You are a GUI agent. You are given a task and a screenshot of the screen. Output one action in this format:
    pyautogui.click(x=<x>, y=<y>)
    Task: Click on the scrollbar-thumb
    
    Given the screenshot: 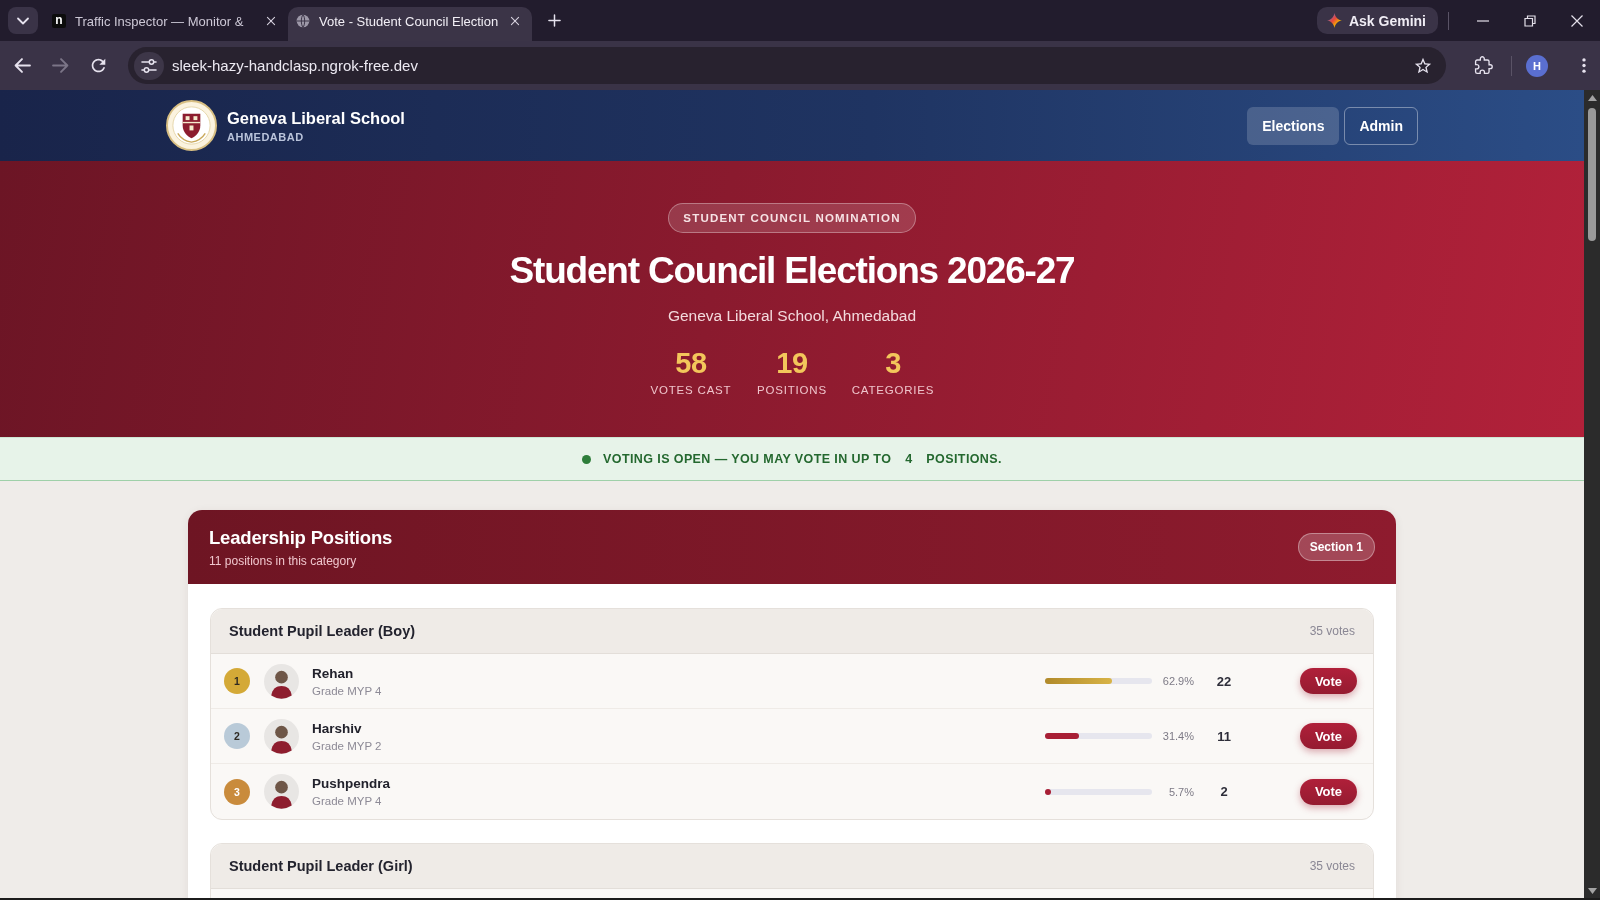 What is the action you would take?
    pyautogui.click(x=1592, y=174)
    